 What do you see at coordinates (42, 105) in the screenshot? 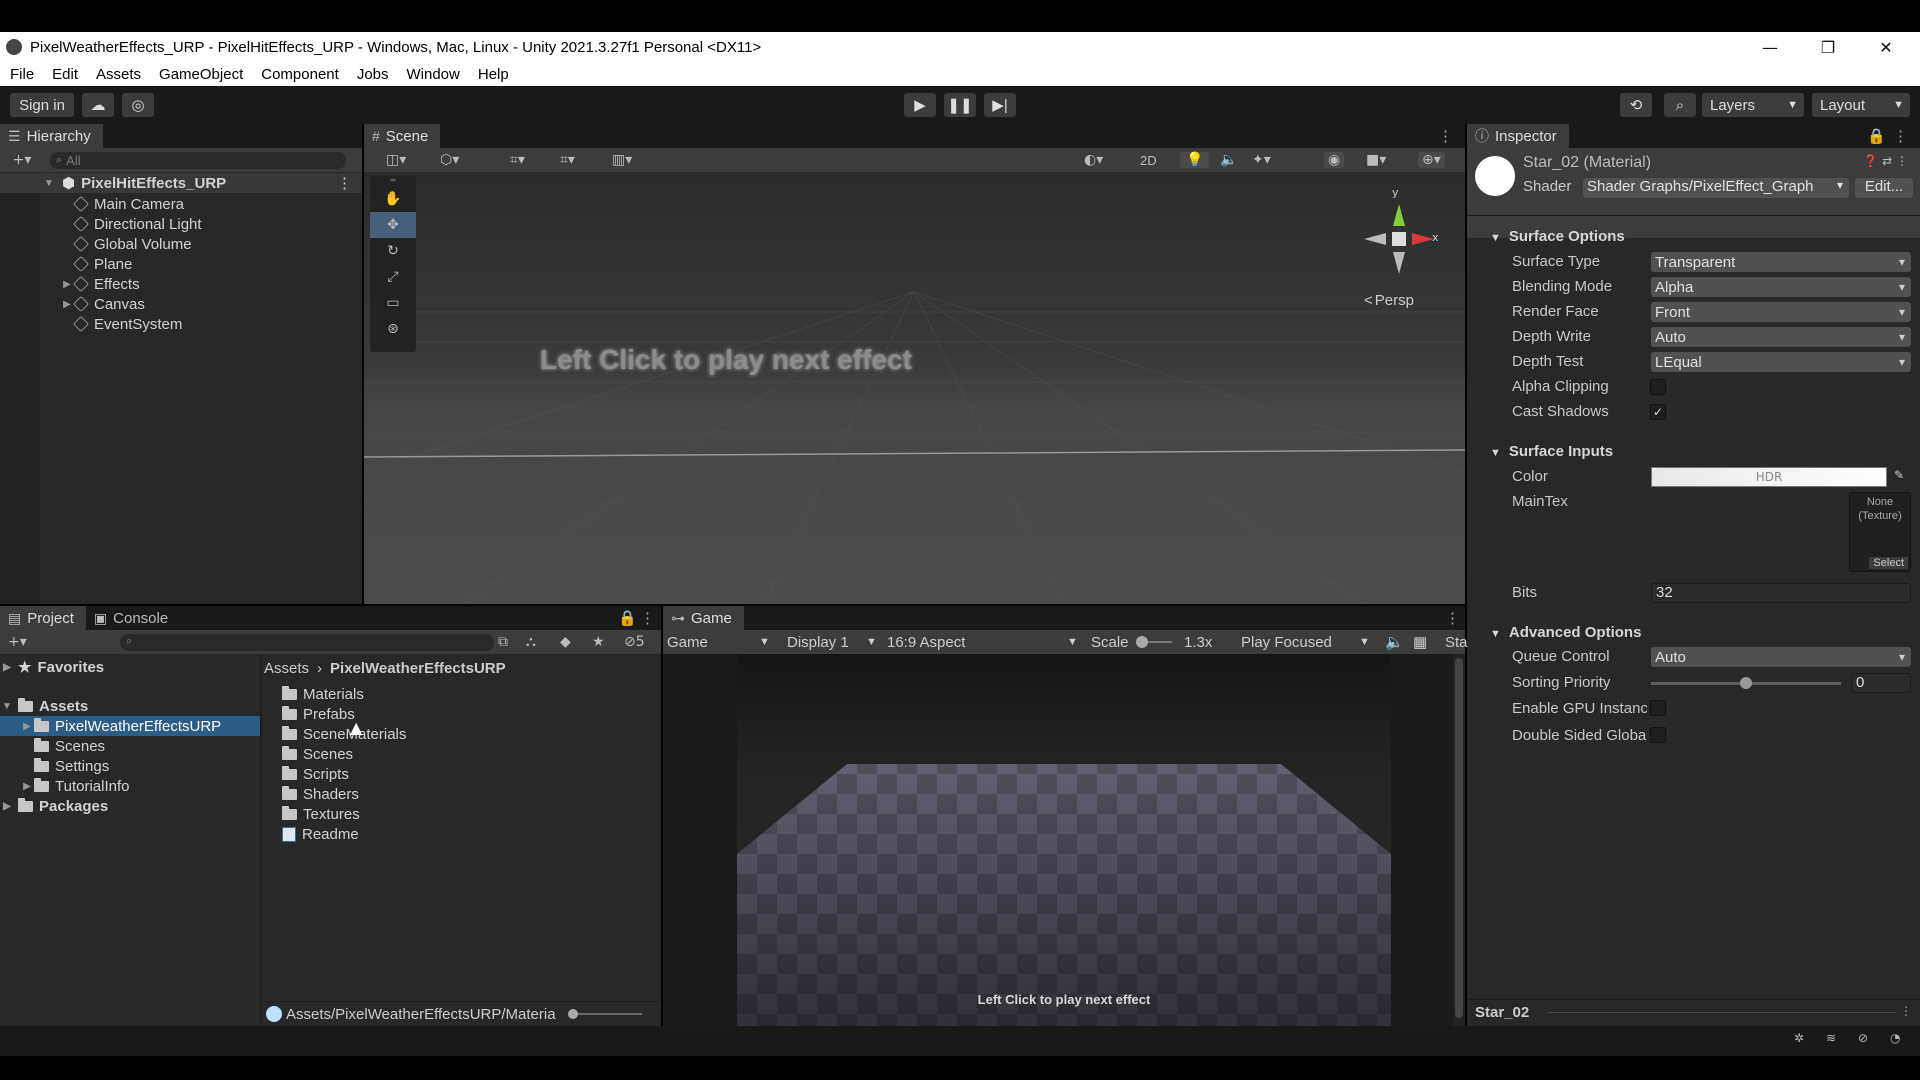
I see `sign-in-button: Sign in` at bounding box center [42, 105].